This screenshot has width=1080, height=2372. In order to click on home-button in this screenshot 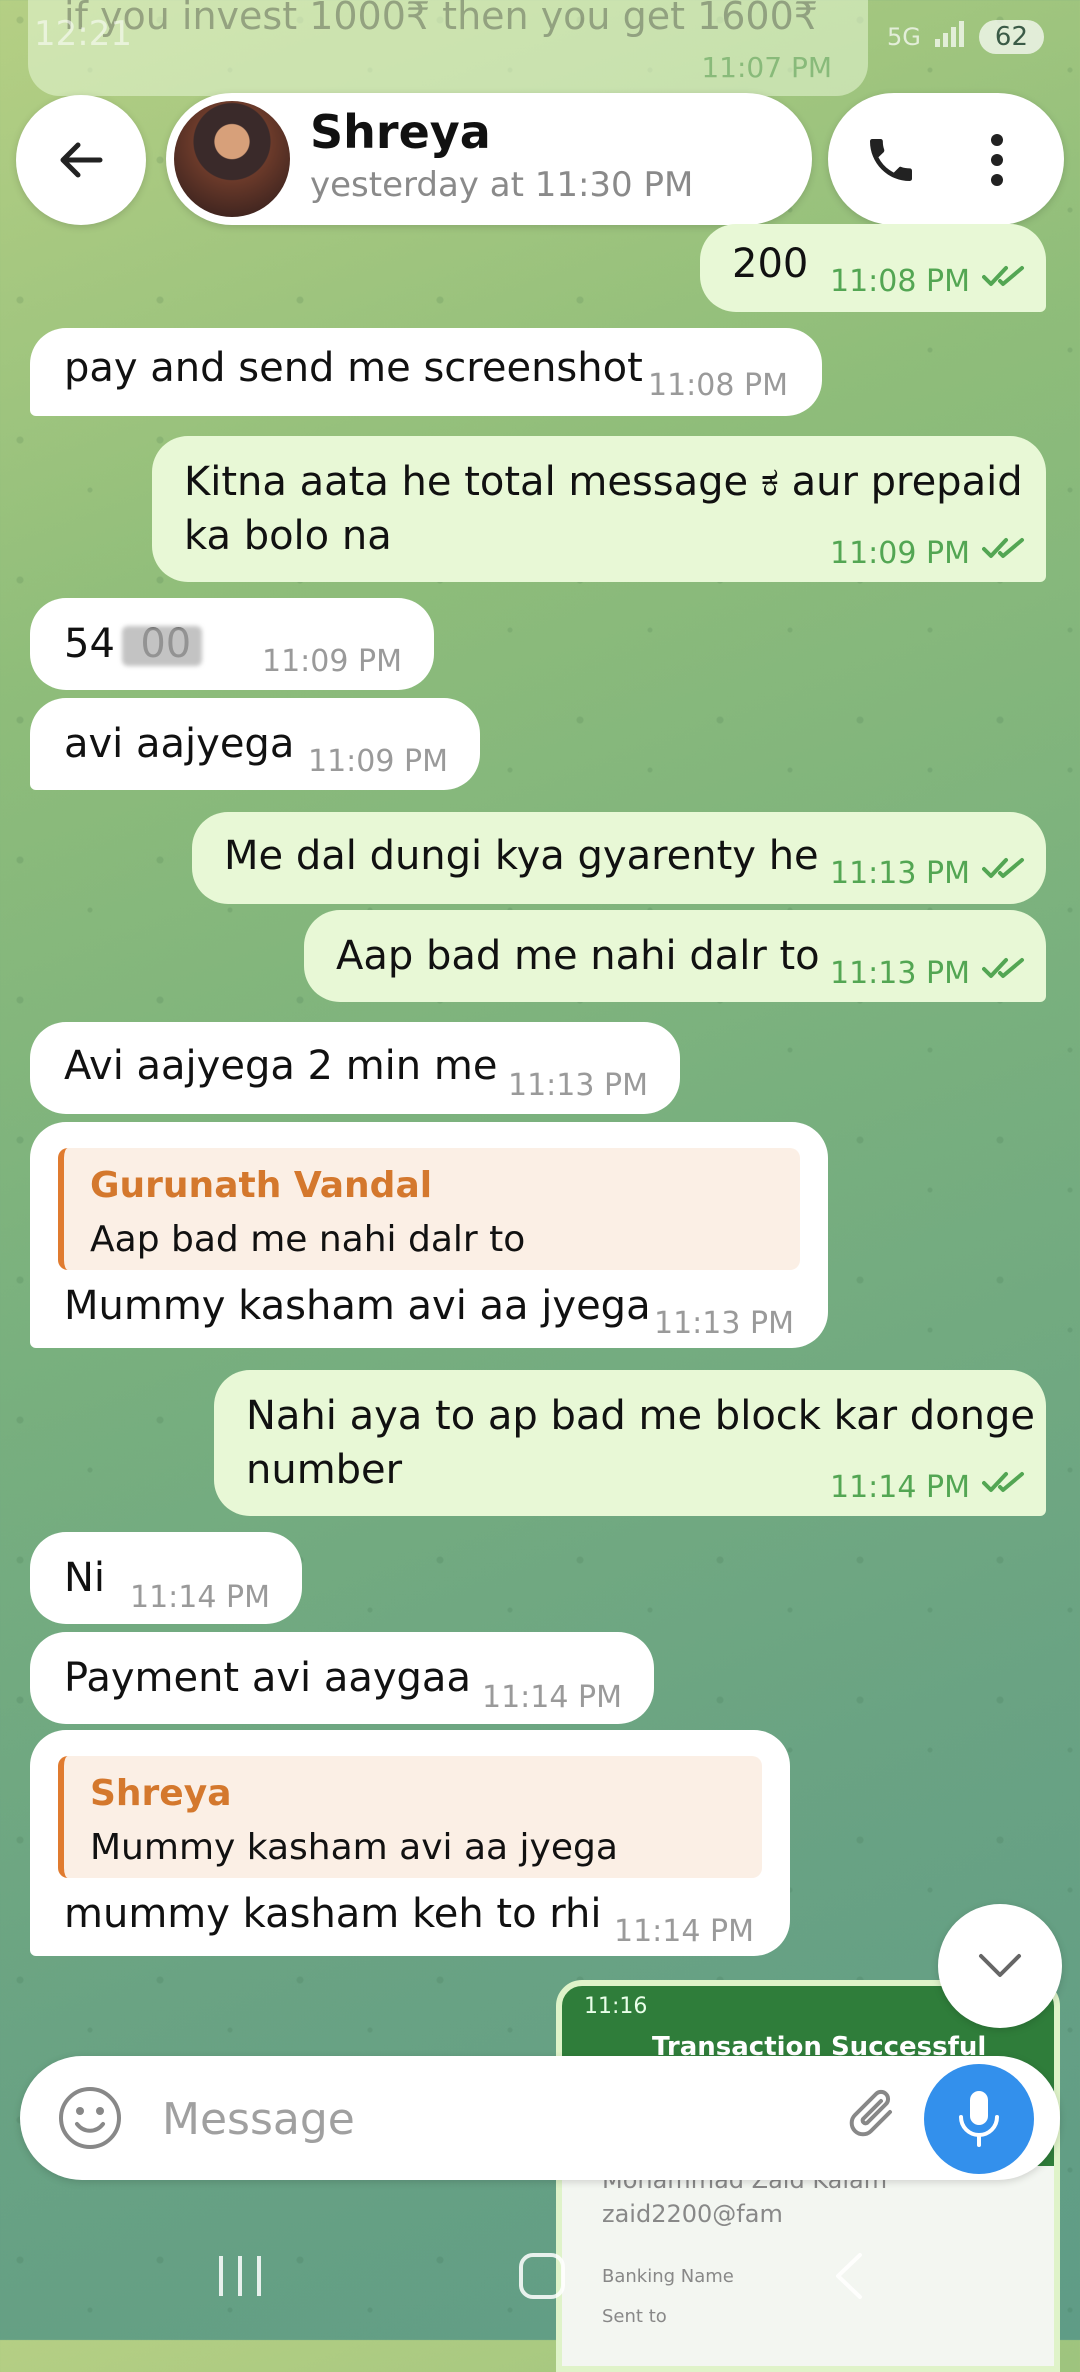, I will do `click(542, 2276)`.